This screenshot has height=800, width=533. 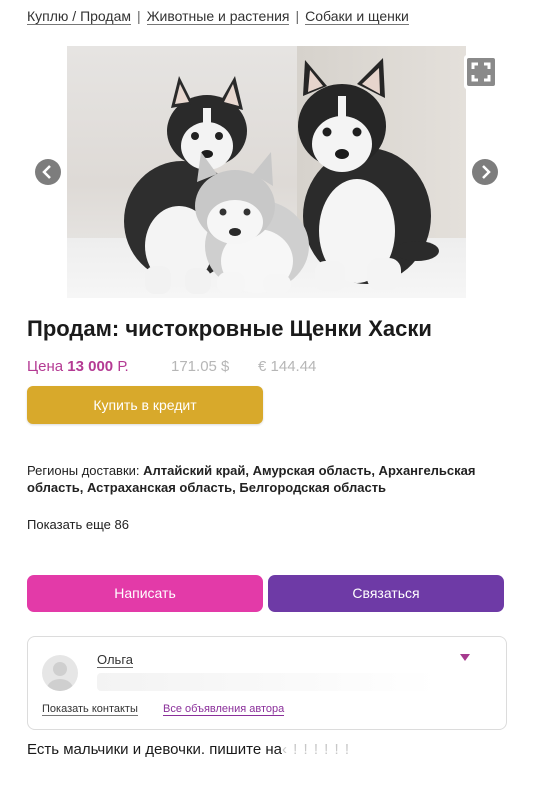 What do you see at coordinates (145, 405) in the screenshot?
I see `buy-on-credit-button: Купить в кредит` at bounding box center [145, 405].